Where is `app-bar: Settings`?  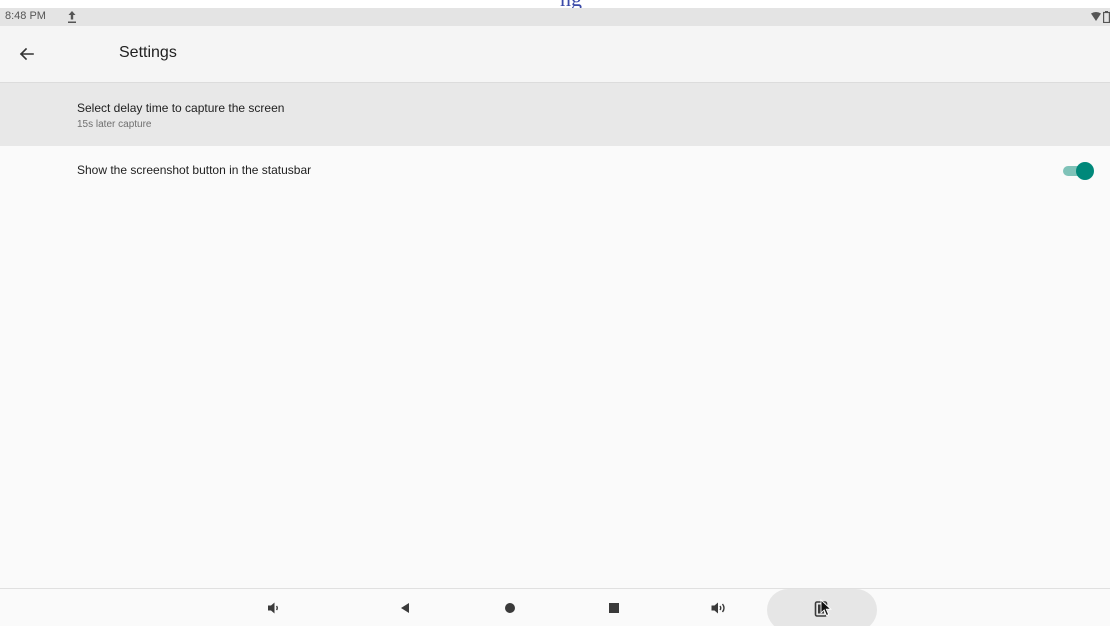
app-bar: Settings is located at coordinates (555, 54).